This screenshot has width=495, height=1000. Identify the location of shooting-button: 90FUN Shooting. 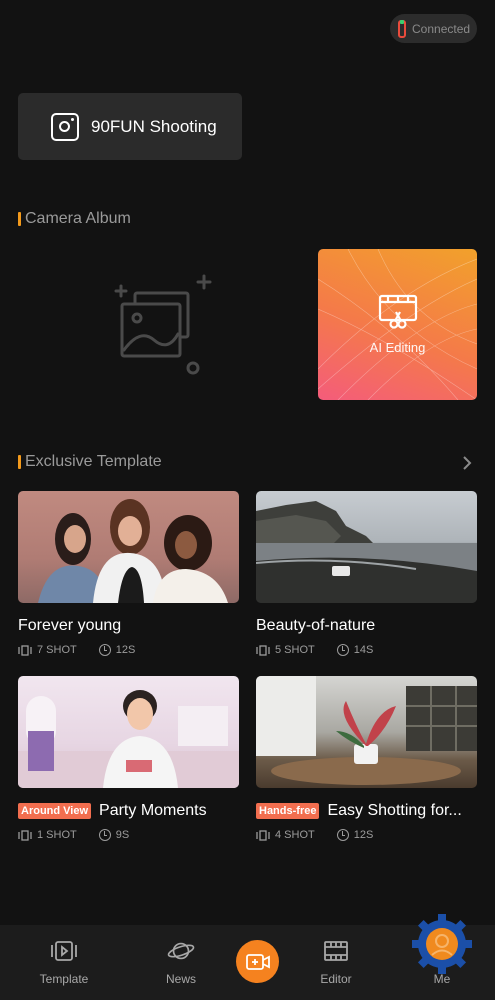
(130, 126).